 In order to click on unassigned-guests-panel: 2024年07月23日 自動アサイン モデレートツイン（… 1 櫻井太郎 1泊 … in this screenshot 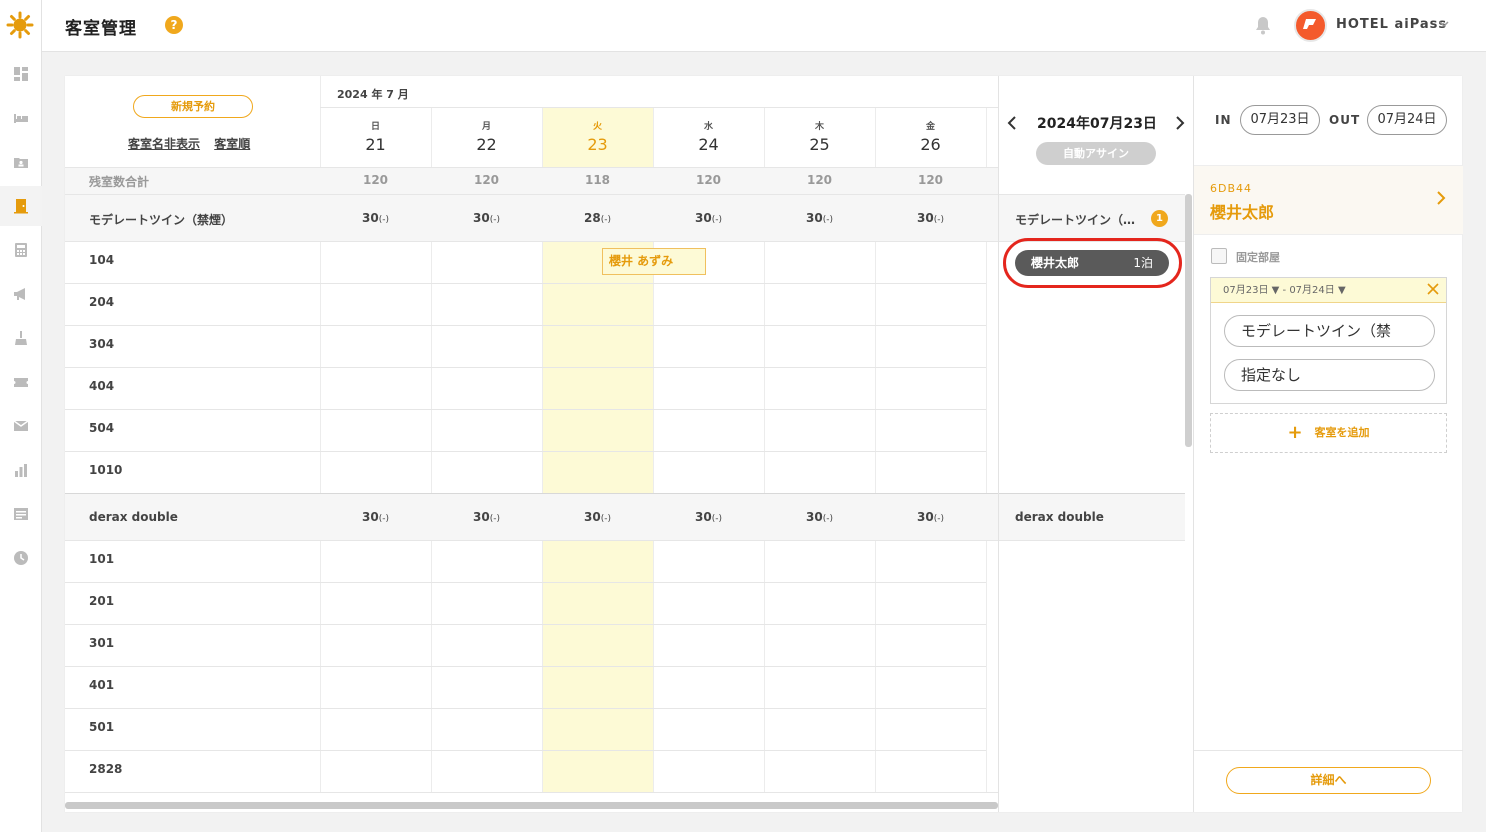, I will do `click(1095, 444)`.